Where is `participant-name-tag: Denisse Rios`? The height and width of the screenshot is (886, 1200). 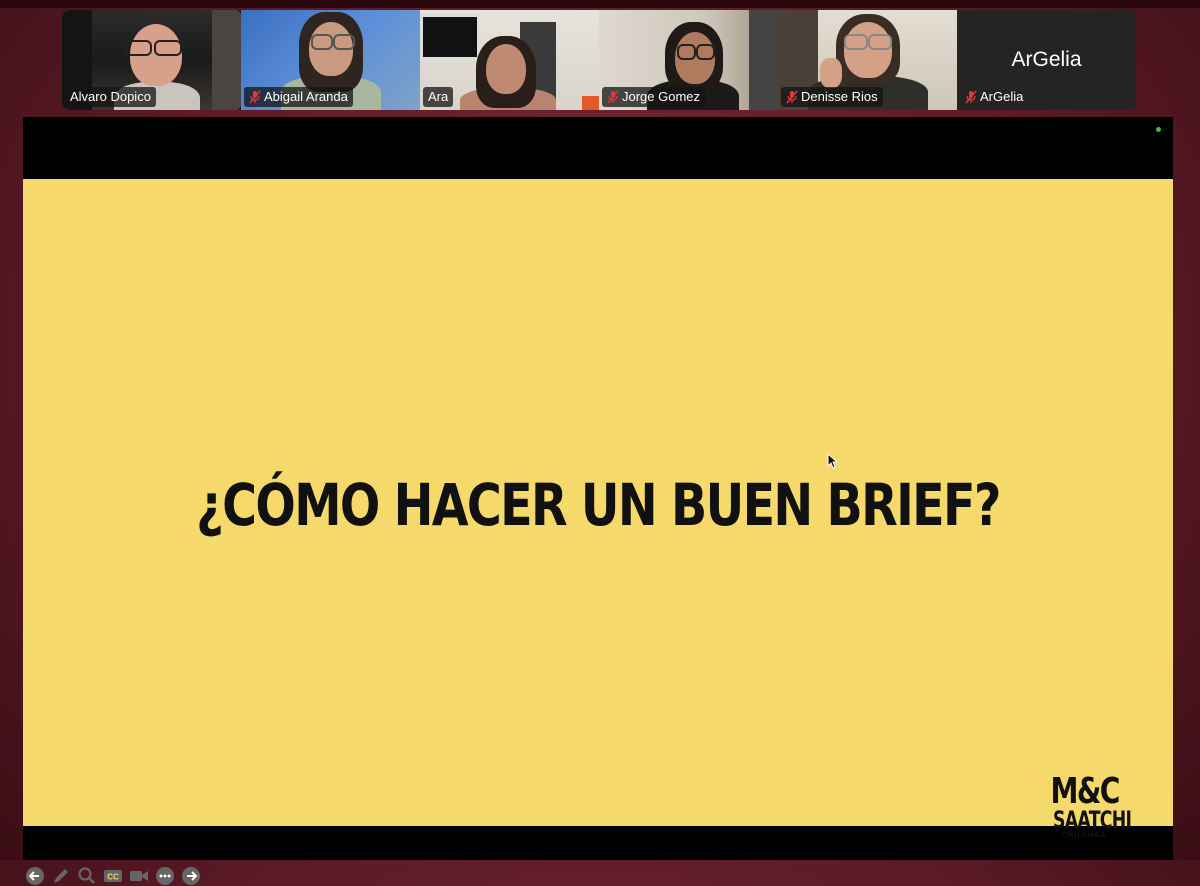 participant-name-tag: Denisse Rios is located at coordinates (832, 97).